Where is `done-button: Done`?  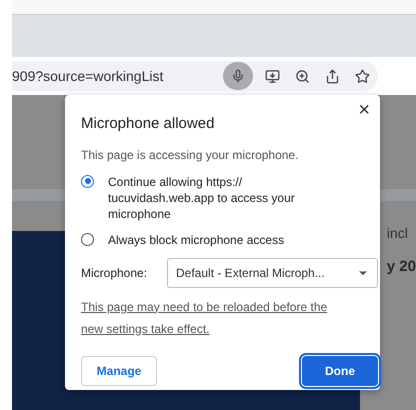 done-button: Done is located at coordinates (340, 371).